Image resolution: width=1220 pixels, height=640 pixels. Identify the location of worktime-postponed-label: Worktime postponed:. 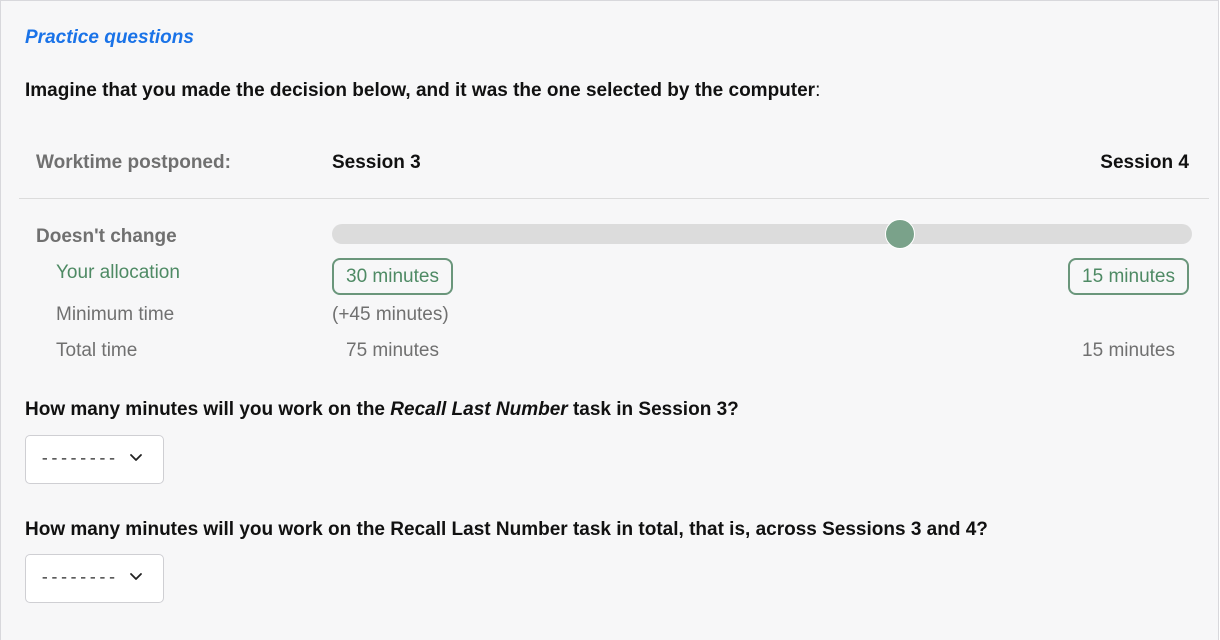
(133, 162).